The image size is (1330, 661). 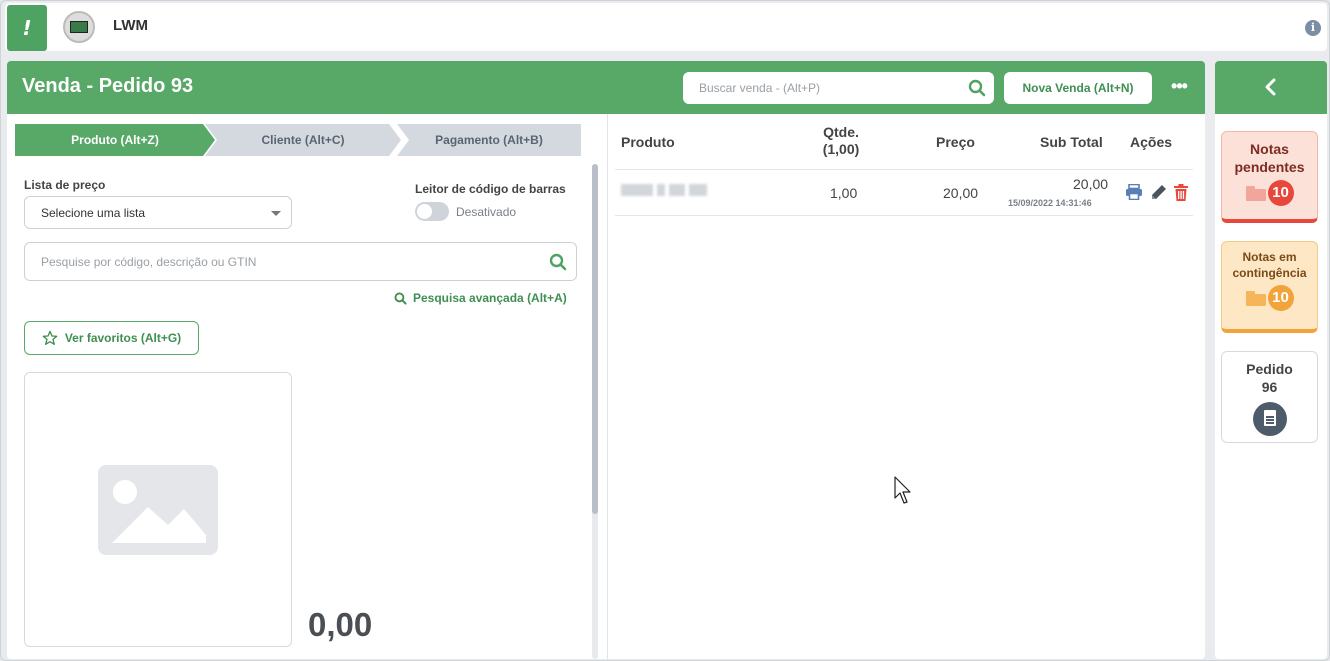 I want to click on barcode-reader-label: Leitor de código de barras, so click(x=490, y=189).